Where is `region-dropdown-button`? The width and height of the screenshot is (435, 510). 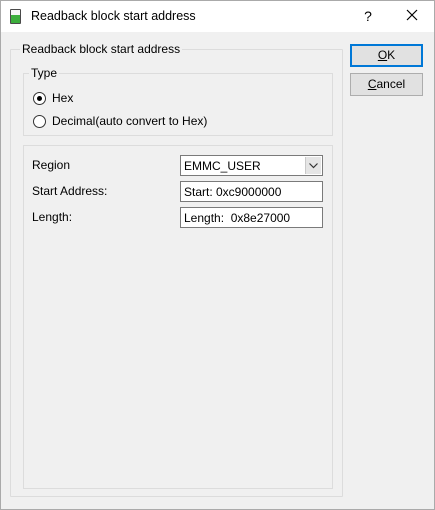 region-dropdown-button is located at coordinates (313, 165).